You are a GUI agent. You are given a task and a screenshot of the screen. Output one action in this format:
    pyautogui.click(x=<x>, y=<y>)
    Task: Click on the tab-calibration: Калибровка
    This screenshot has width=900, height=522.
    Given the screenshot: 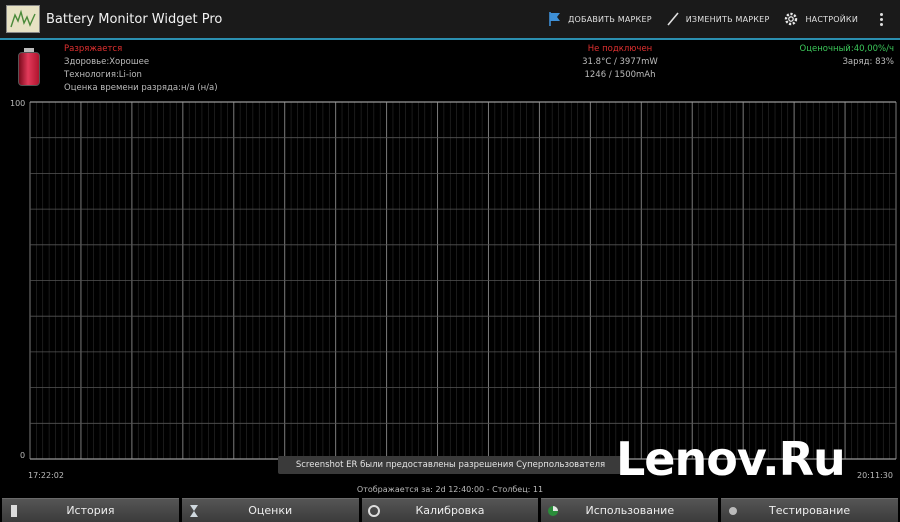 What is the action you would take?
    pyautogui.click(x=450, y=510)
    